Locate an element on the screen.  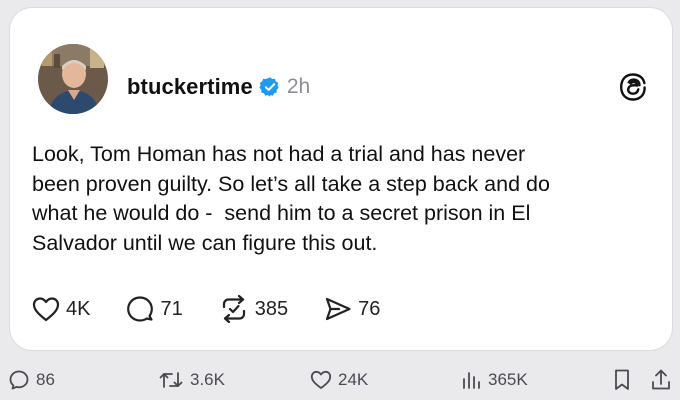
share-count: 76 is located at coordinates (369, 308).